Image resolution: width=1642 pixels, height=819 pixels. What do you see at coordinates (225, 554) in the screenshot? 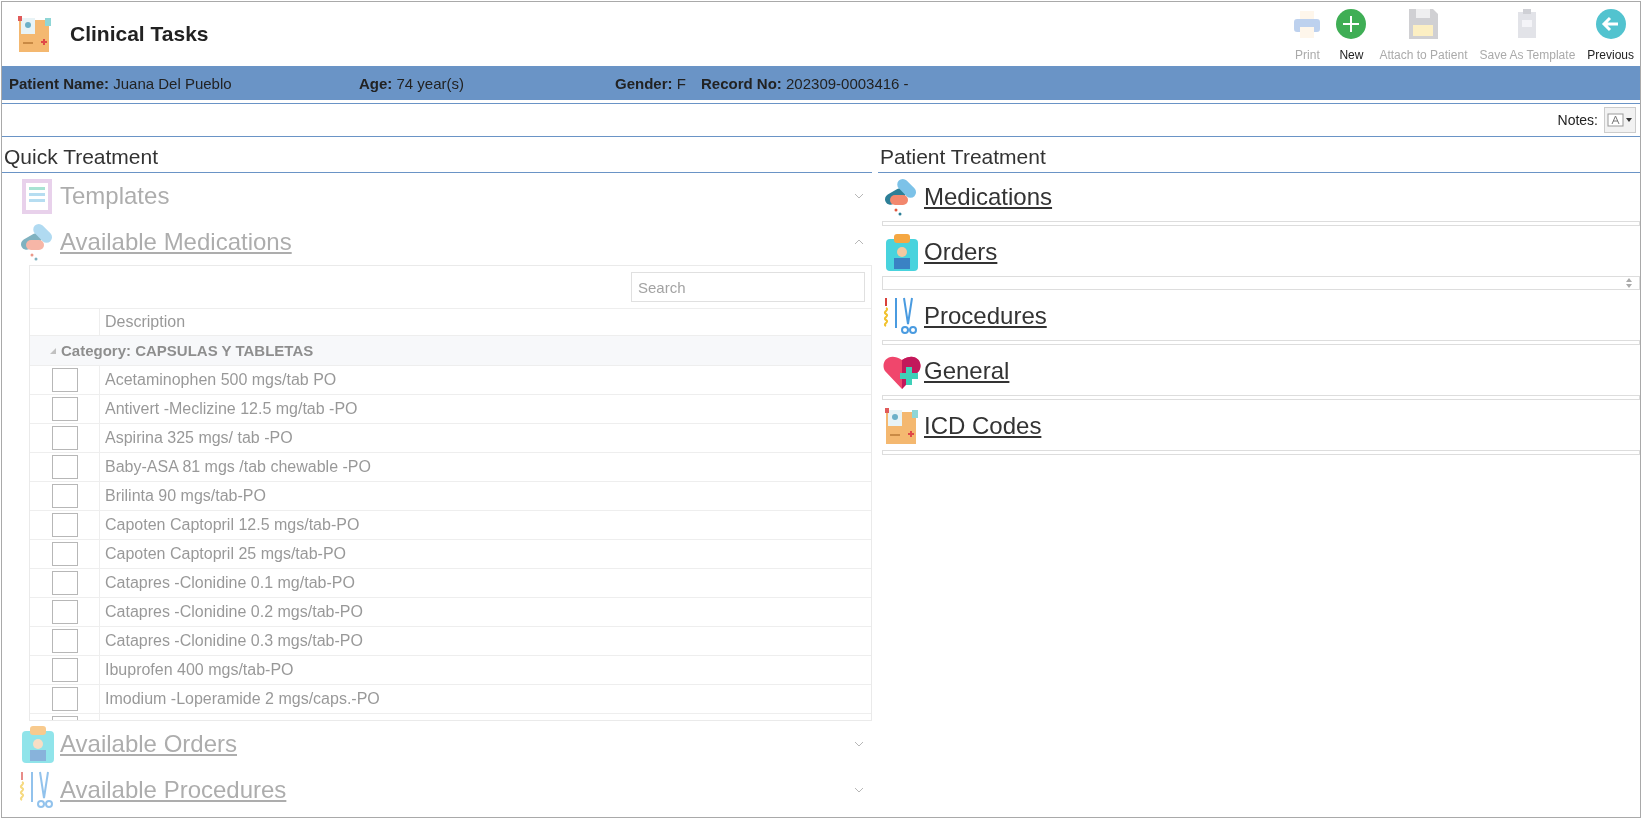
I see `table-cell-text: Capoten Captopril 25 mgs/tab-PO` at bounding box center [225, 554].